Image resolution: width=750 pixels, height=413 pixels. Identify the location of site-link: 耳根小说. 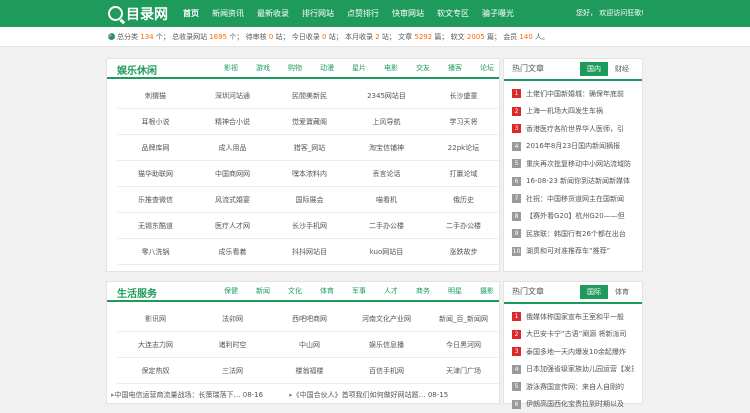
(155, 122).